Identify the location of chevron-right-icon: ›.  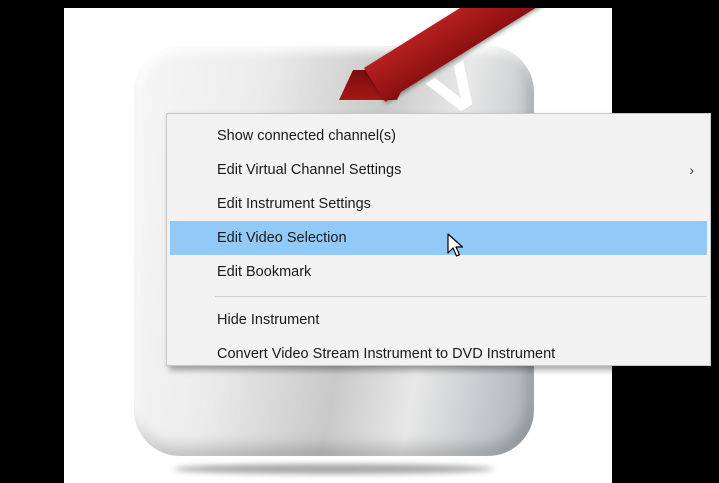
(691, 170).